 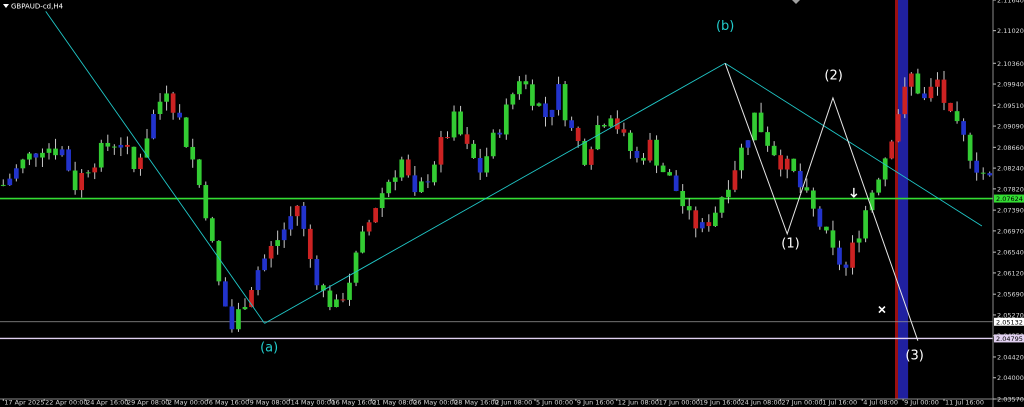 What do you see at coordinates (760, 403) in the screenshot?
I see `time-tick-label: 24 Jun 08:00` at bounding box center [760, 403].